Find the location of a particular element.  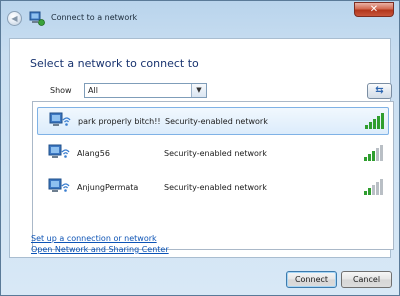

network-name: Alang56 is located at coordinates (93, 153).